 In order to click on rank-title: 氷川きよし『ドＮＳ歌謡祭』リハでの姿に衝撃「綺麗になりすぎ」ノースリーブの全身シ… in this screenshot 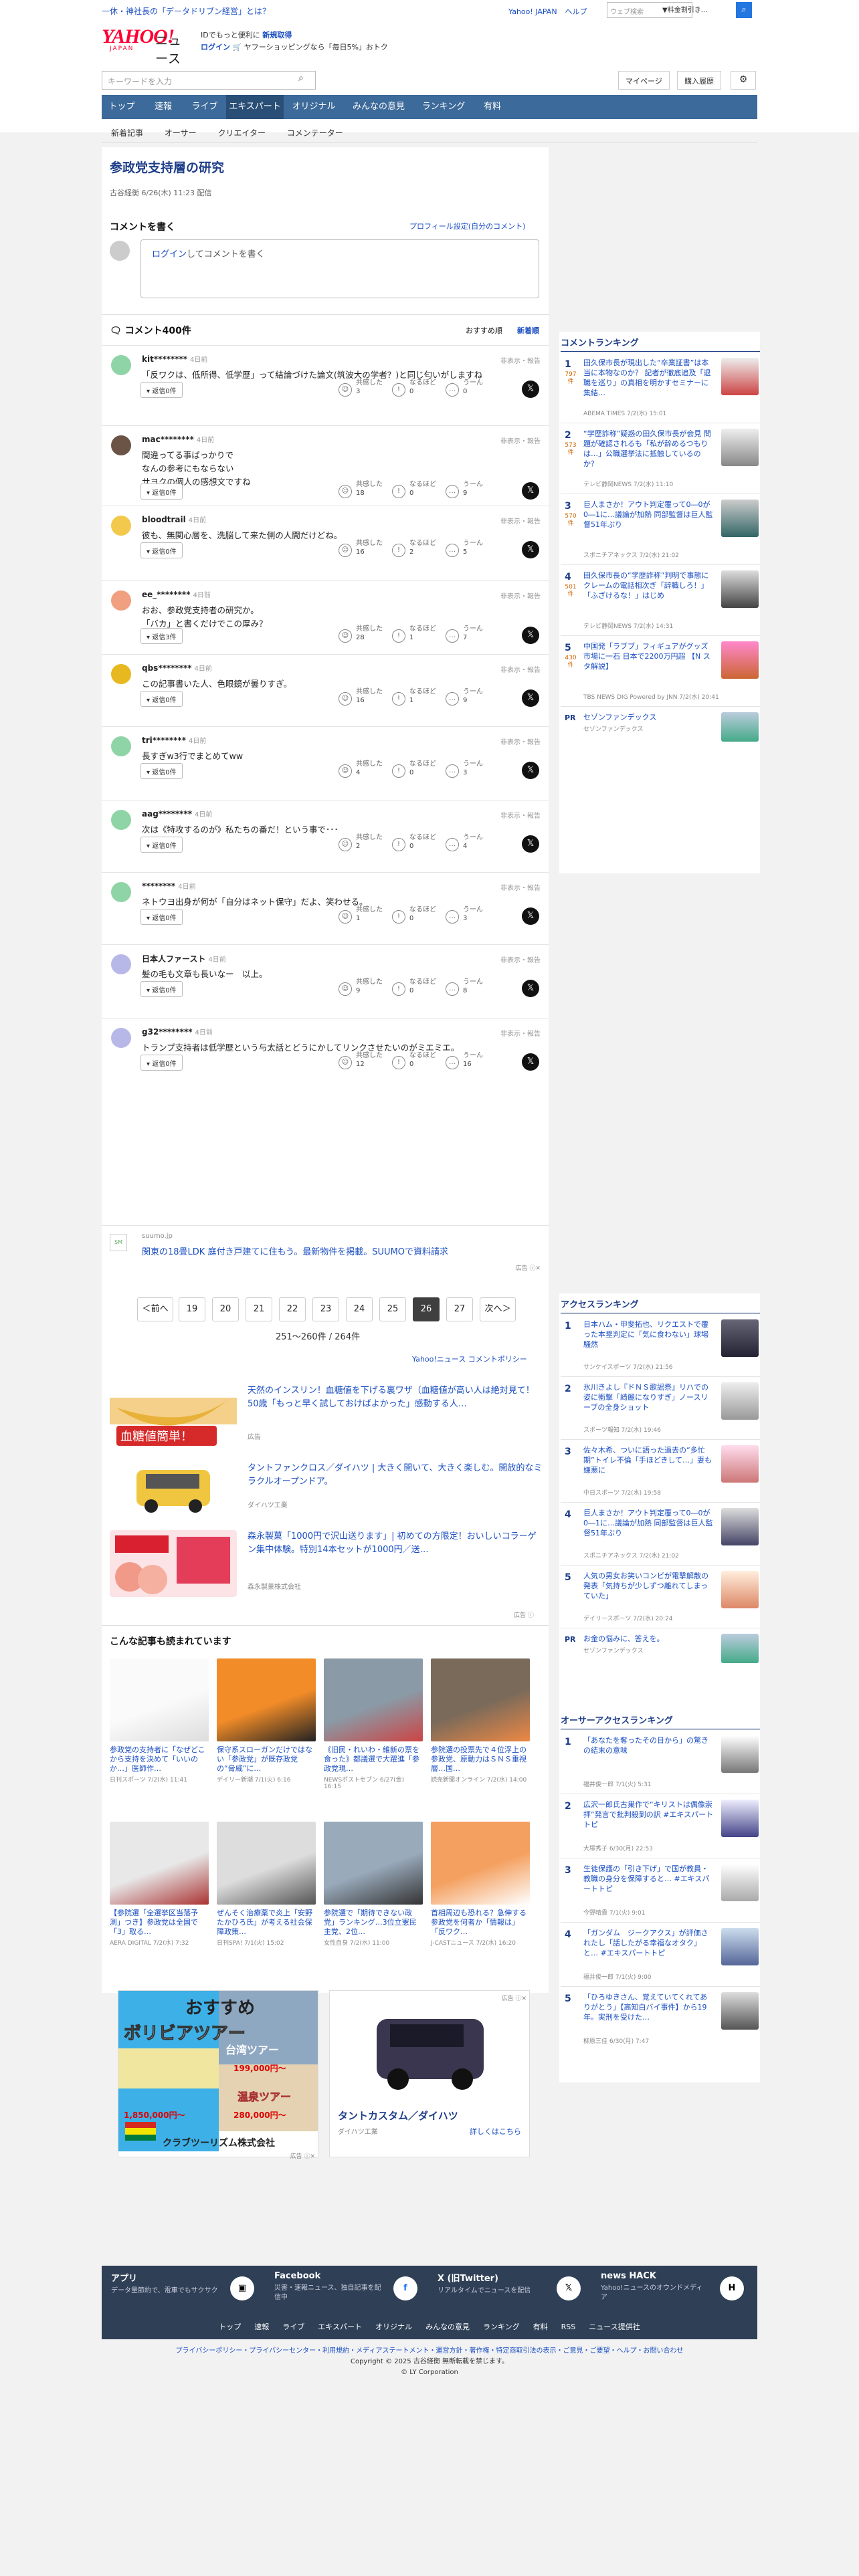, I will do `click(649, 1397)`.